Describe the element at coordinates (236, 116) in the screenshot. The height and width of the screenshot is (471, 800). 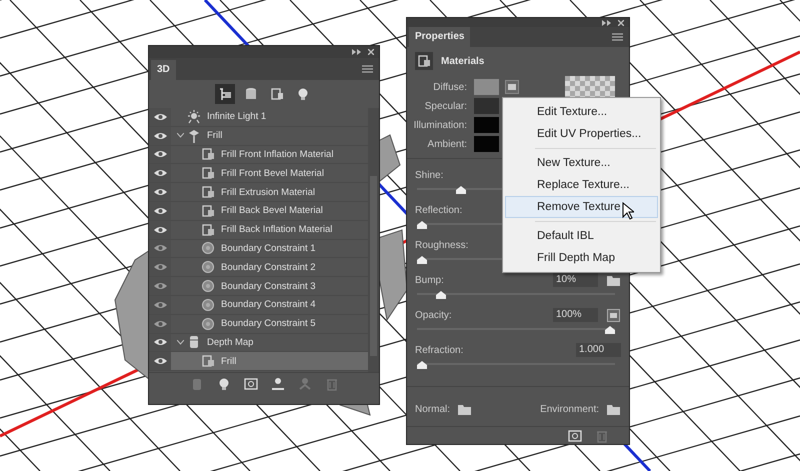
I see `layer-name: Infinite Light 1` at that location.